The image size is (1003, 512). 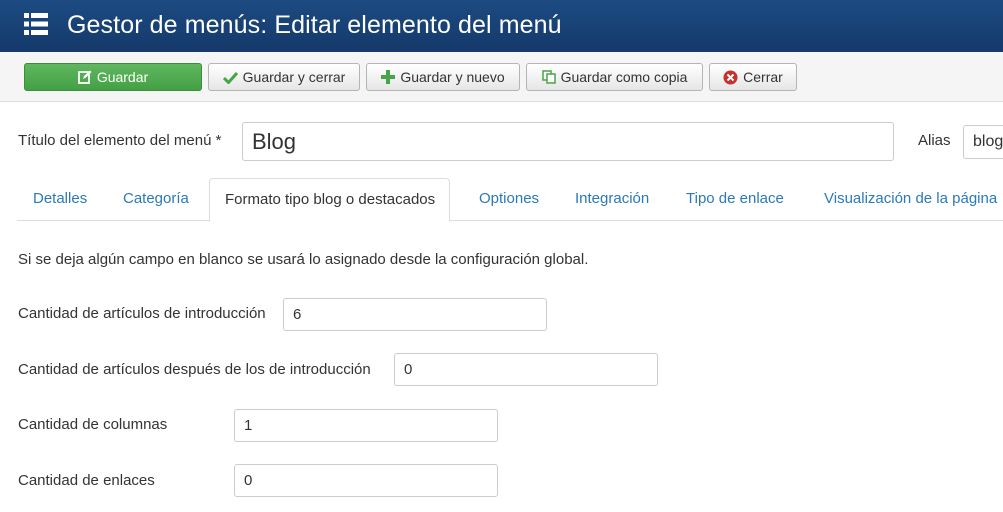 I want to click on title-row: Título del elemento del menú * Alias, so click(x=501, y=142).